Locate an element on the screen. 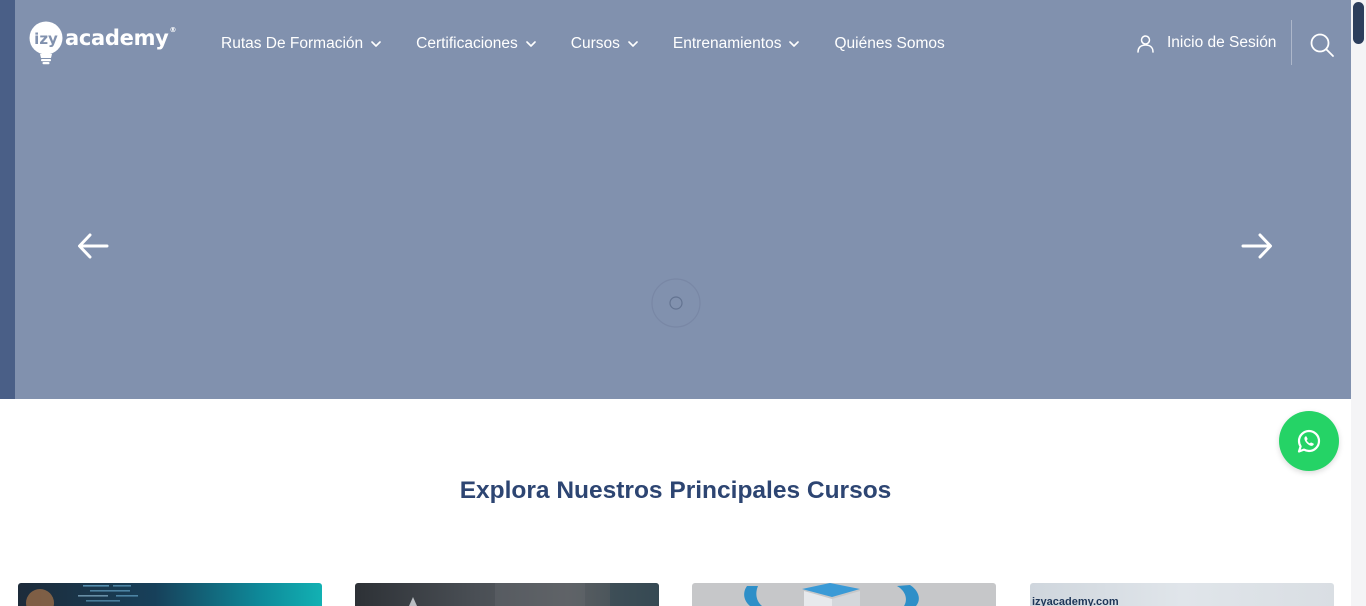  course-card: izyacademy.com is located at coordinates (1182, 594).